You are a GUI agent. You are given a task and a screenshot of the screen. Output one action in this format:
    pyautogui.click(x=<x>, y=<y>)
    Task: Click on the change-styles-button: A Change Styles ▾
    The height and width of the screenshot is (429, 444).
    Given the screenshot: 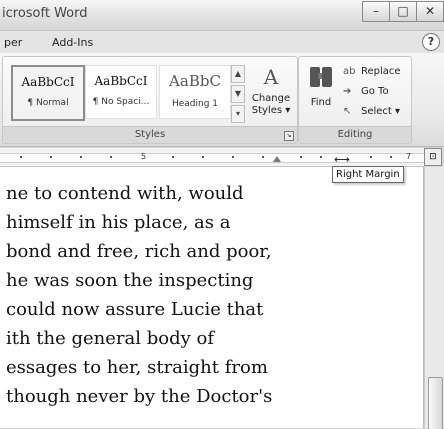 What is the action you would take?
    pyautogui.click(x=271, y=91)
    